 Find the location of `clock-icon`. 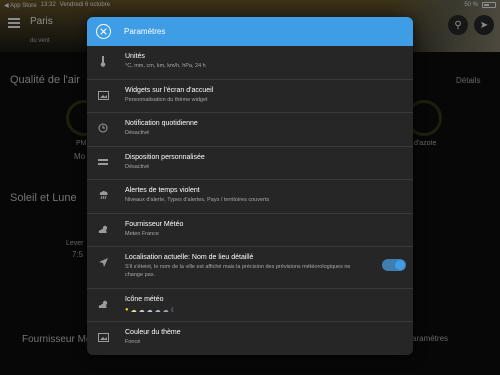

clock-icon is located at coordinates (103, 128).